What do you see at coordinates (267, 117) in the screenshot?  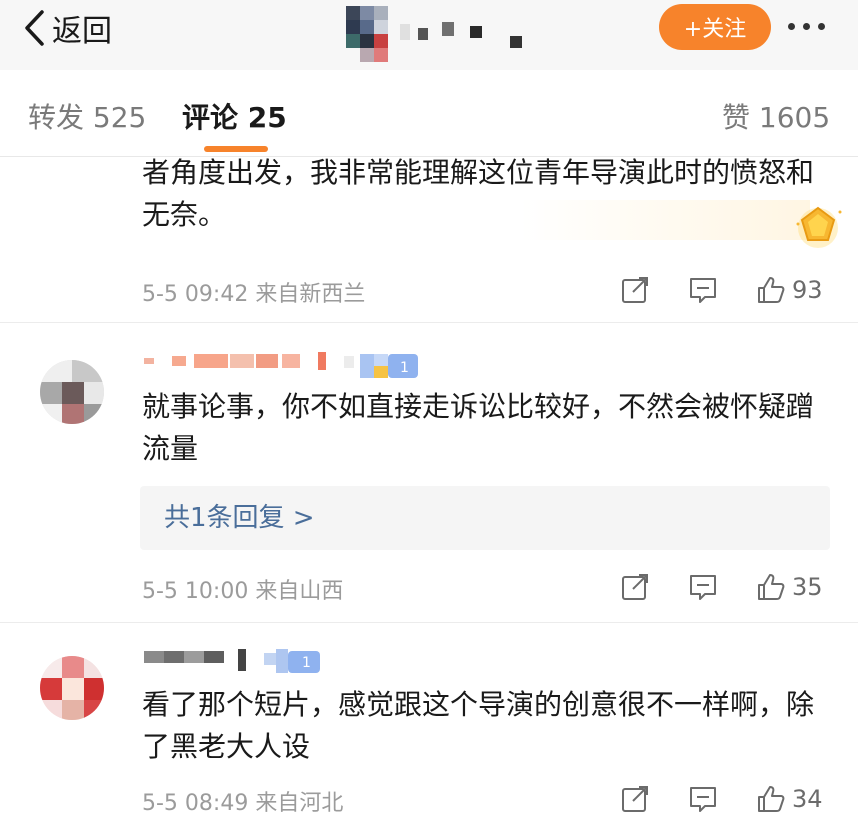 I see `tab-comments-count: 25` at bounding box center [267, 117].